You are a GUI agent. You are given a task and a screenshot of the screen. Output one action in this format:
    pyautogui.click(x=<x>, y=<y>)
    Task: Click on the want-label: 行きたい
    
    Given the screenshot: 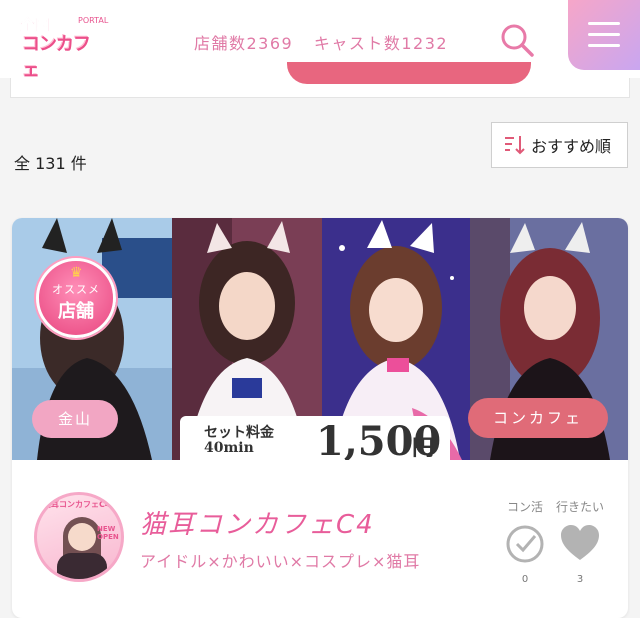 What is the action you would take?
    pyautogui.click(x=579, y=507)
    